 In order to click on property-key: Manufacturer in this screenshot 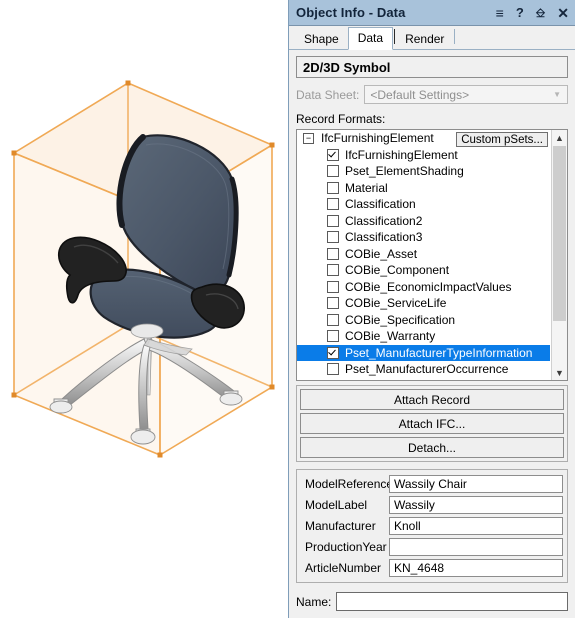, I will do `click(340, 525)`.